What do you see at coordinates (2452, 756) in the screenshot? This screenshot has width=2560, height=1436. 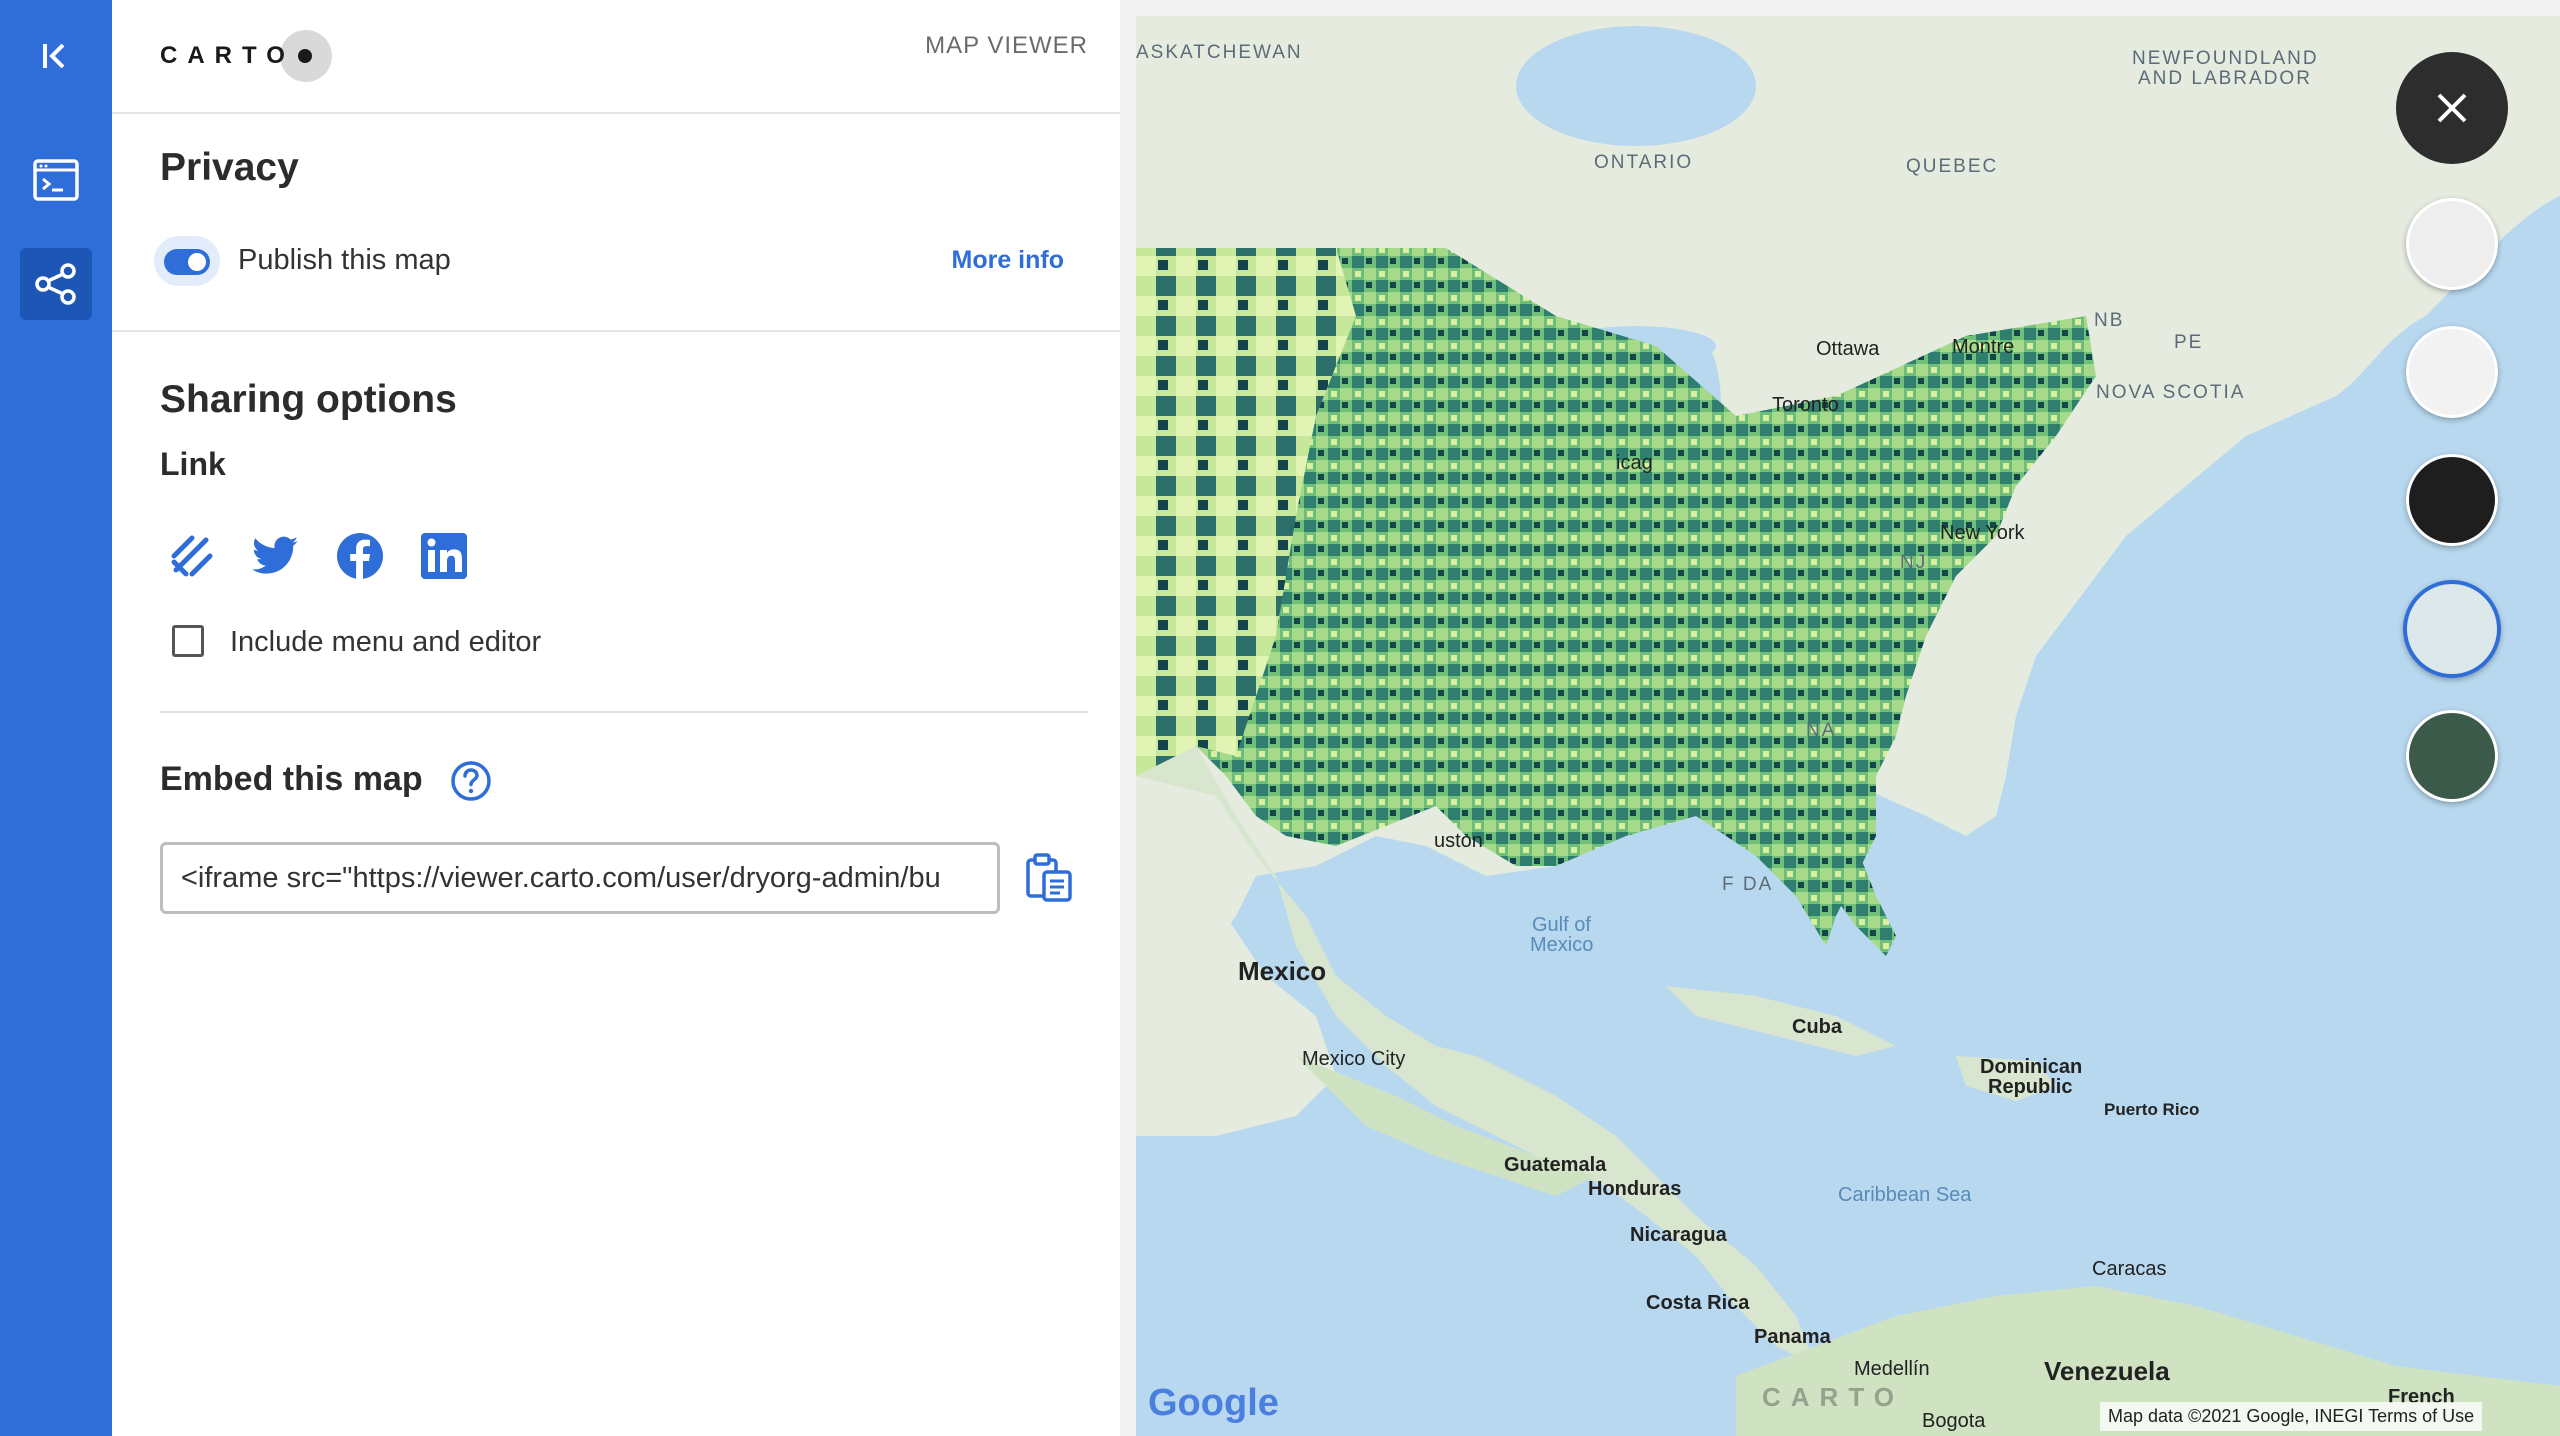 I see `basemap-satellite` at bounding box center [2452, 756].